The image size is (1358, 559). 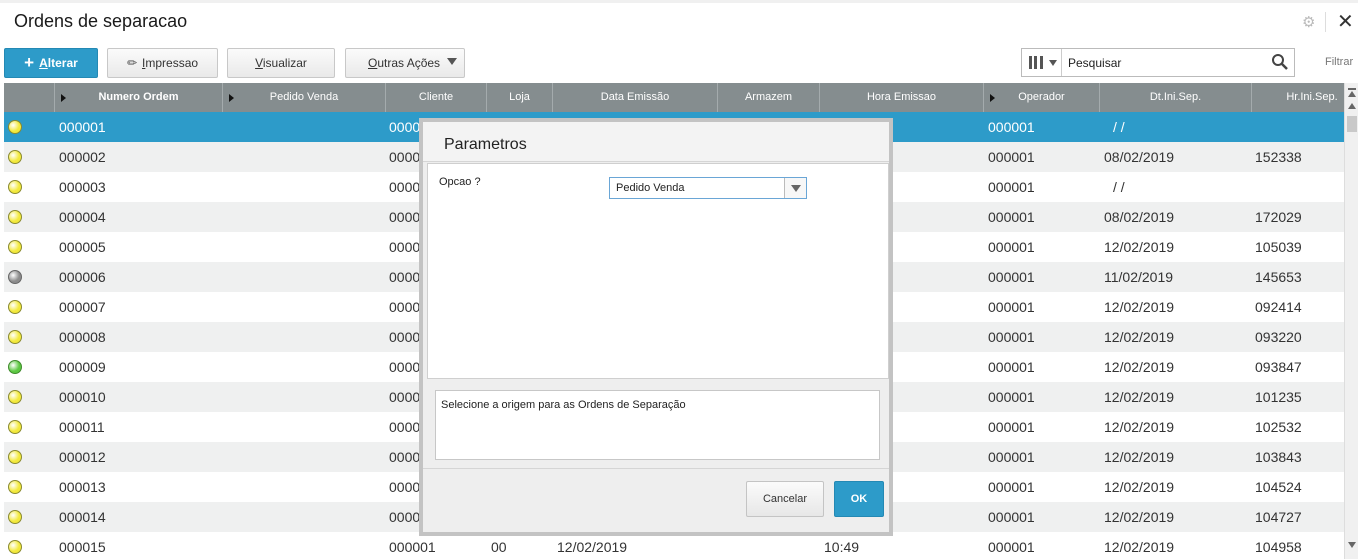 What do you see at coordinates (82, 427) in the screenshot?
I see `cell-numero: 000011` at bounding box center [82, 427].